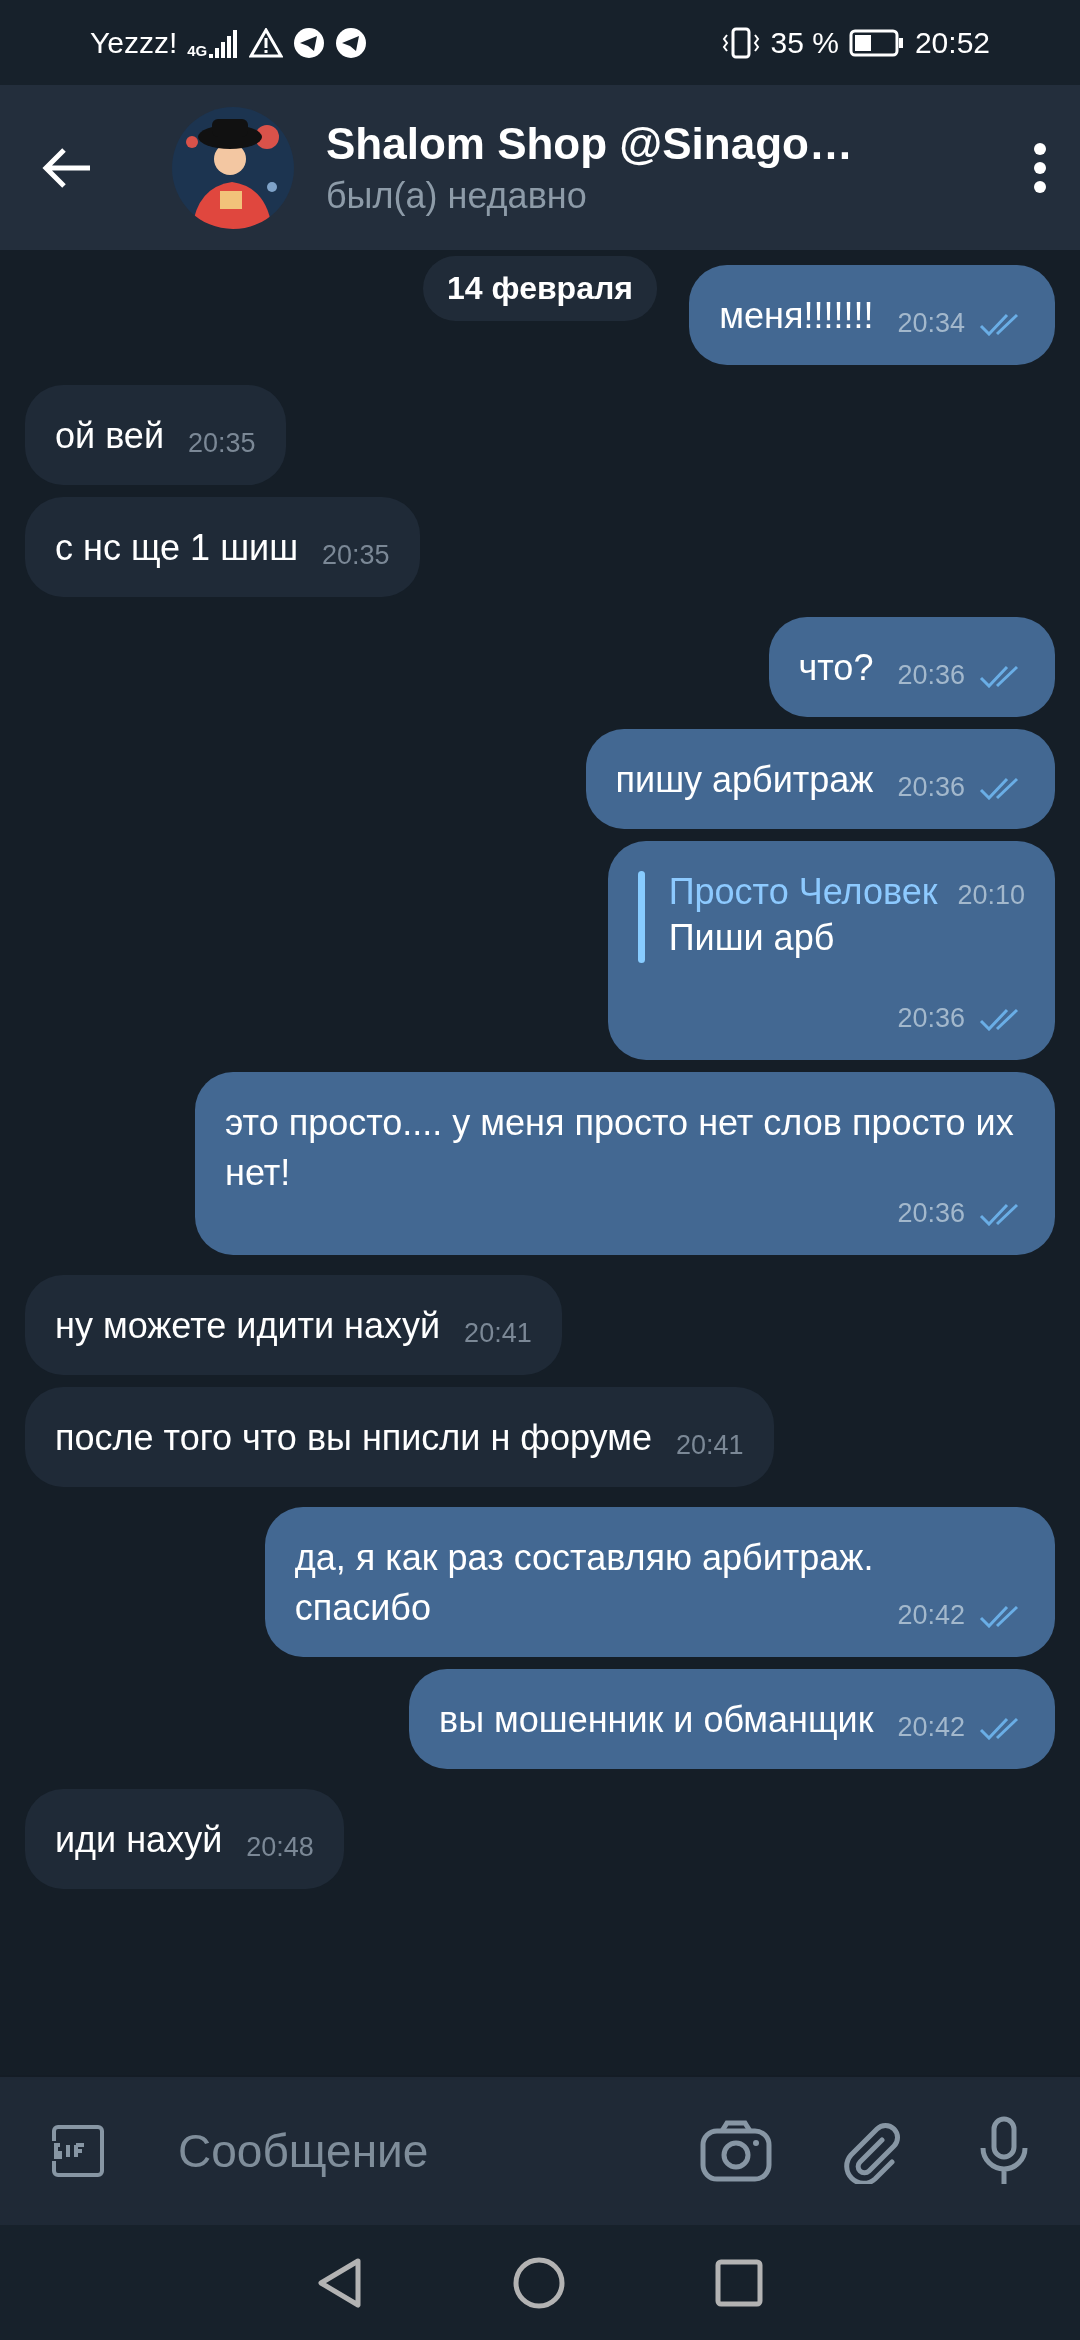 This screenshot has width=1080, height=2340. What do you see at coordinates (457, 195) in the screenshot?
I see `last-seen-status: был(а) недавно` at bounding box center [457, 195].